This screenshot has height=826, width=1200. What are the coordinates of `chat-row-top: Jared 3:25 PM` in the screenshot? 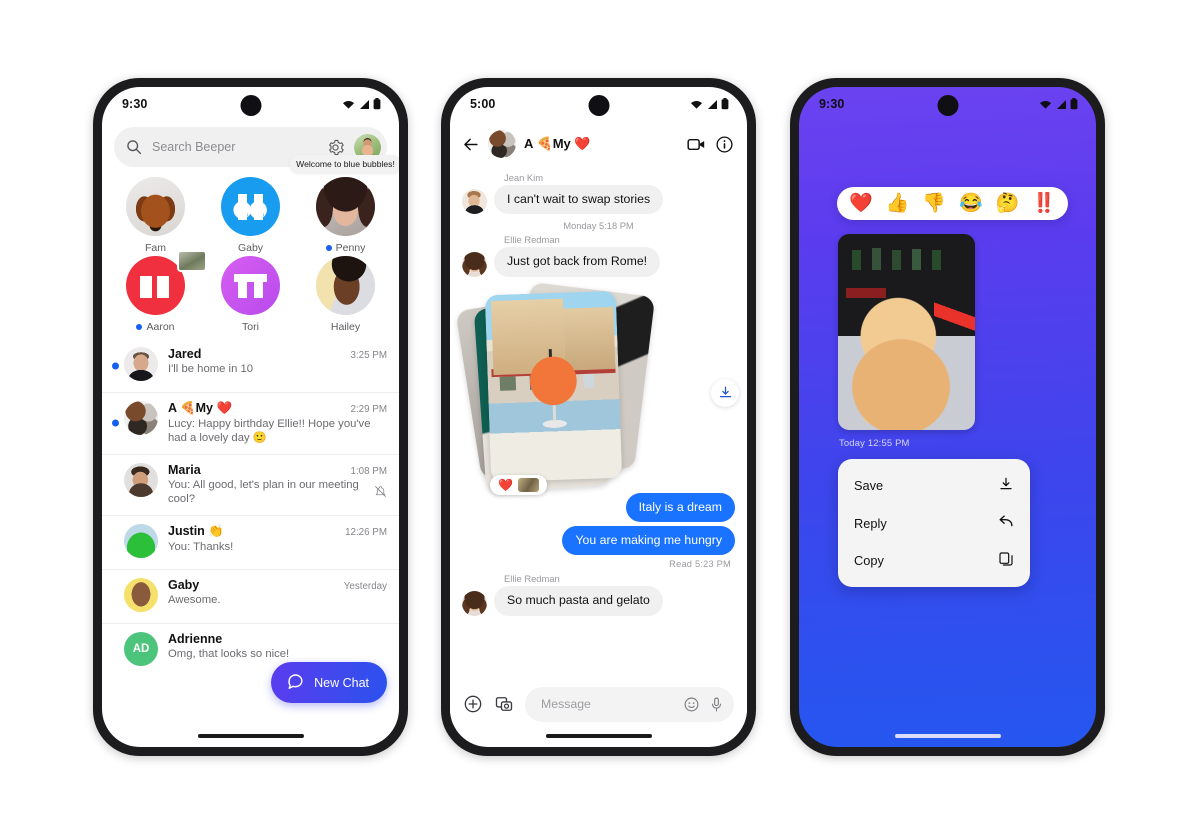 It's located at (277, 354).